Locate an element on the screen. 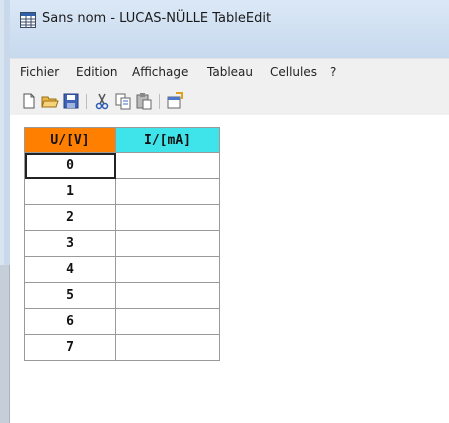 This screenshot has height=423, width=449. table-row: 0 is located at coordinates (122, 165).